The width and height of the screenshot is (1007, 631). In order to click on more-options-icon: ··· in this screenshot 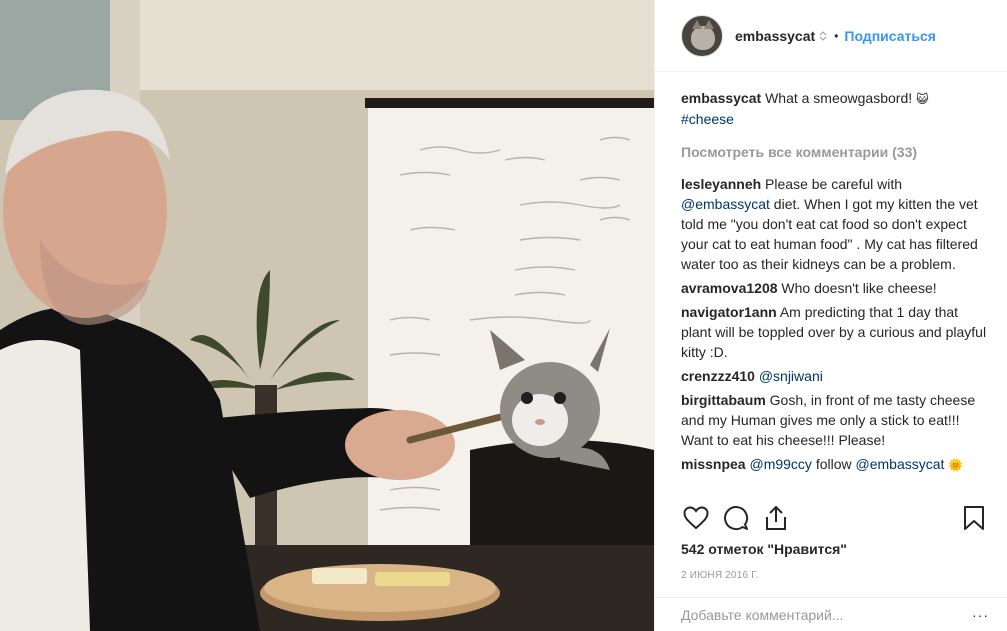, I will do `click(980, 615)`.